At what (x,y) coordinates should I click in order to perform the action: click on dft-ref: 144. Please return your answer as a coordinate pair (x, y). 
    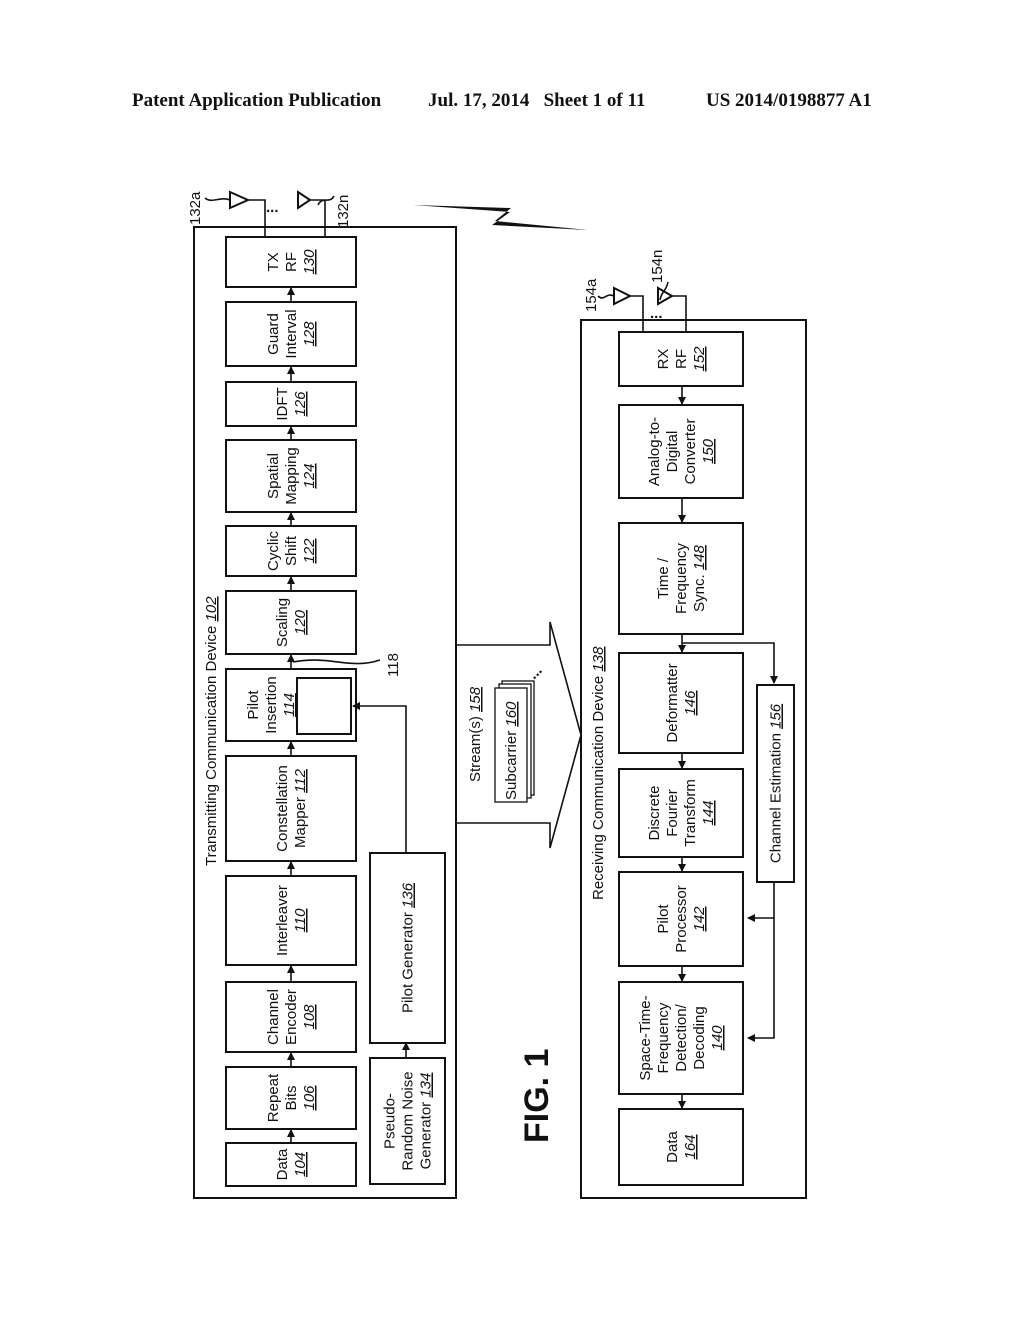
    Looking at the image, I should click on (708, 812).